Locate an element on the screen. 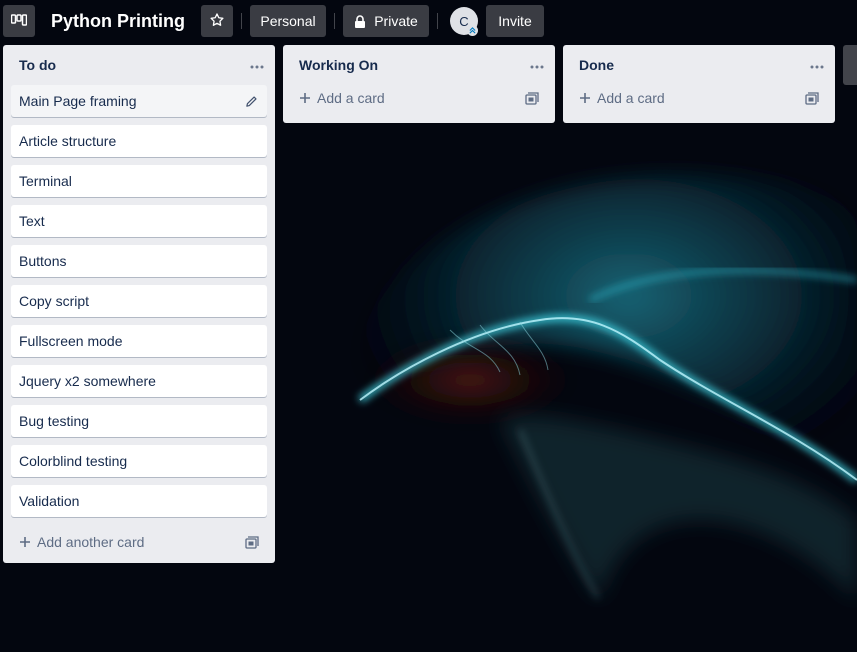 Image resolution: width=857 pixels, height=652 pixels. card-title: Validation is located at coordinates (49, 501).